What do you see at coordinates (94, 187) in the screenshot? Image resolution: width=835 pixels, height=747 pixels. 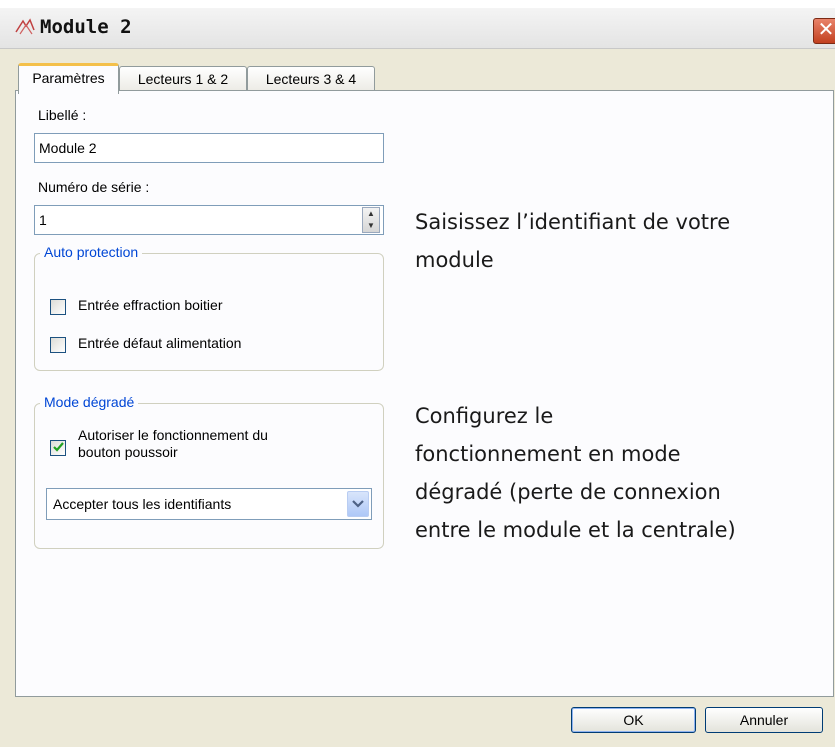 I see `numero-serie-label: Numéro de série :` at bounding box center [94, 187].